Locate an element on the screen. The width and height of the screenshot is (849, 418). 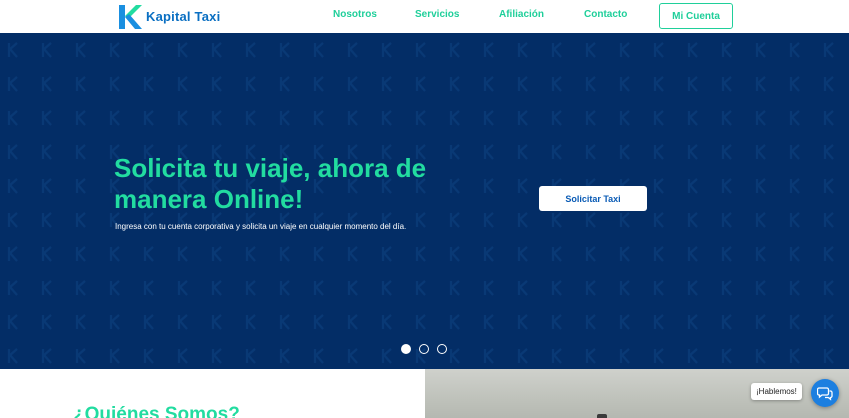
brand-logo: Kapital Taxi is located at coordinates (168, 16).